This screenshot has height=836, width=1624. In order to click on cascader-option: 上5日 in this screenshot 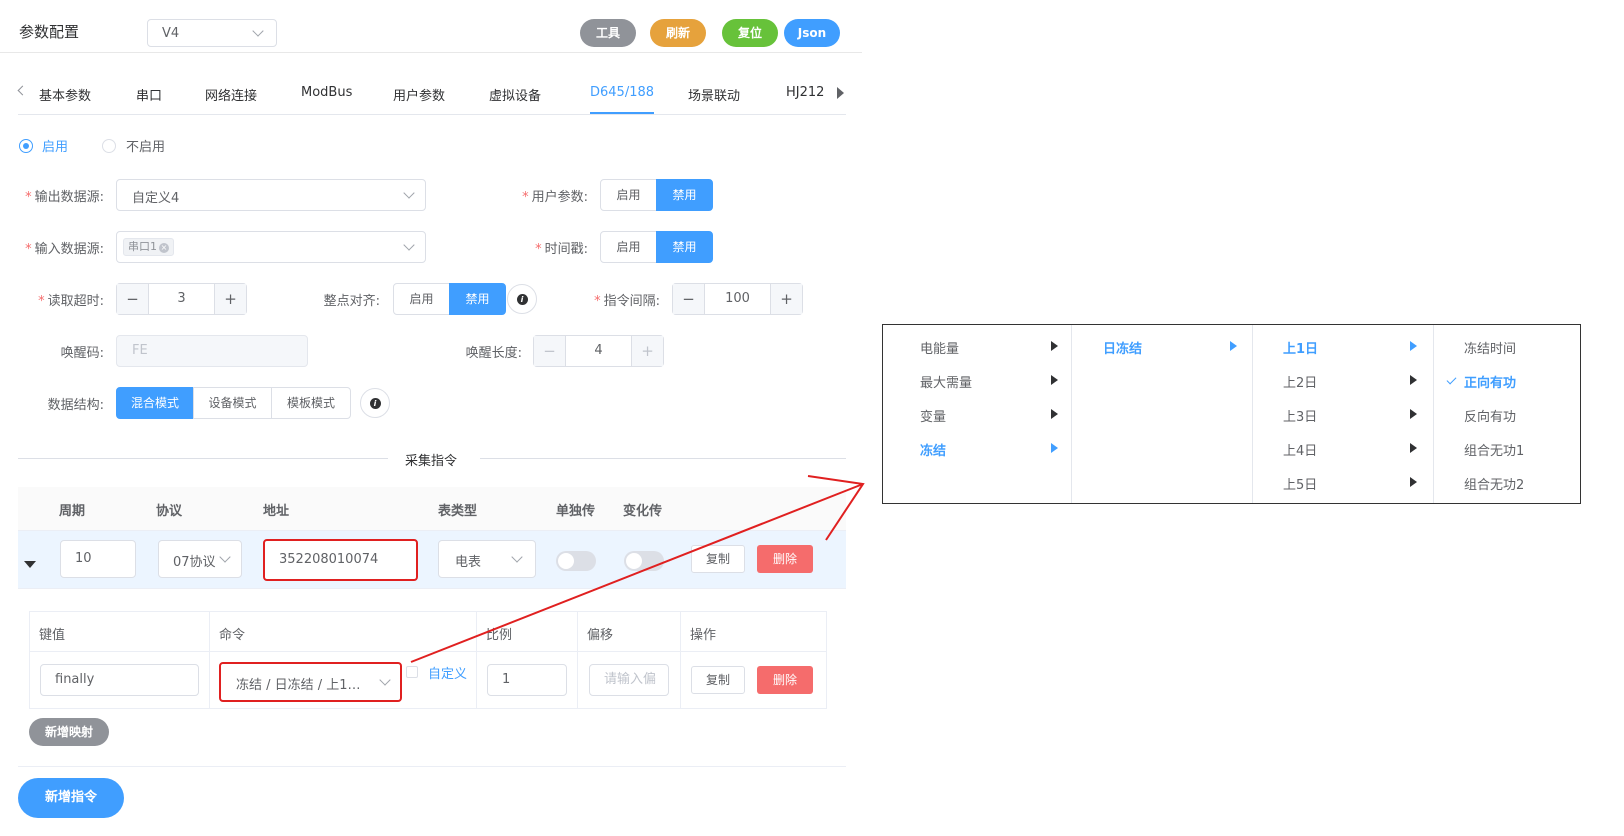, I will do `click(1300, 483)`.